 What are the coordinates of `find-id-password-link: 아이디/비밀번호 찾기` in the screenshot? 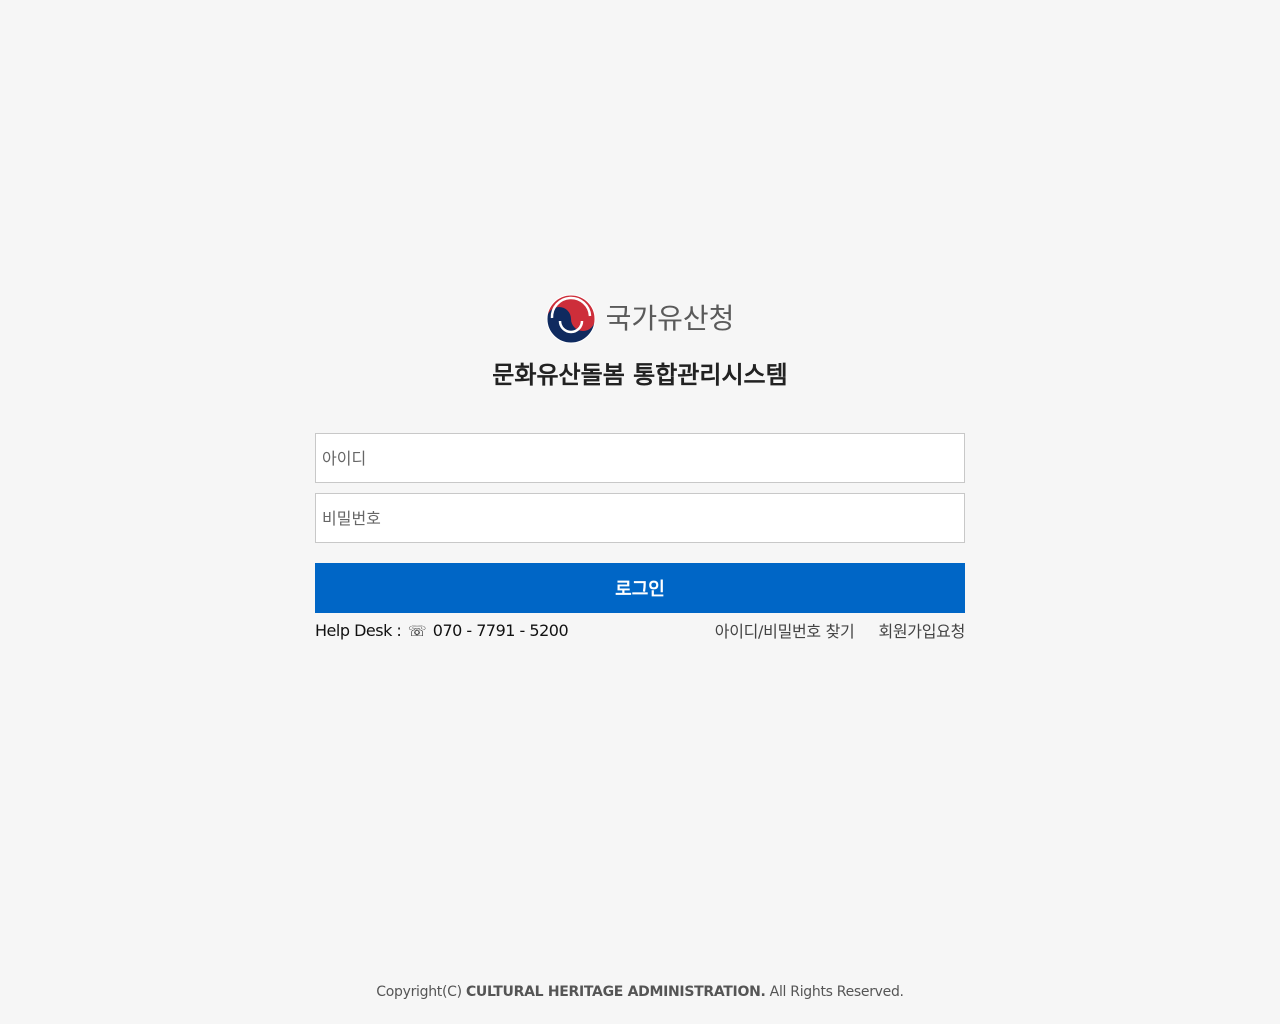 It's located at (785, 630).